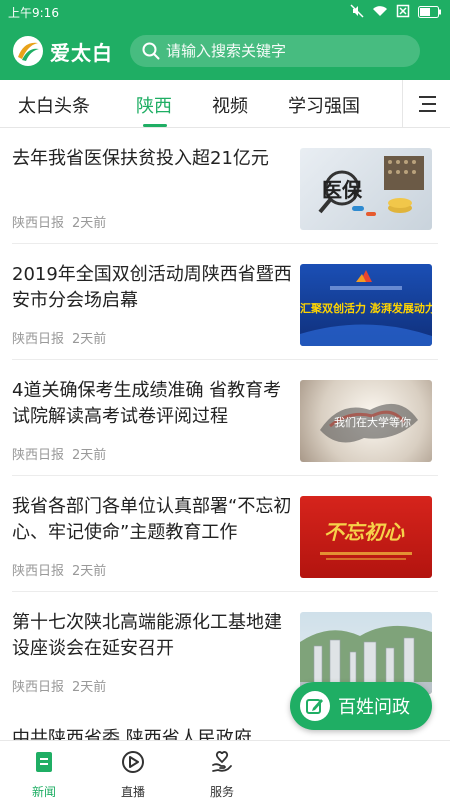 This screenshot has height=800, width=450. Describe the element at coordinates (132, 792) in the screenshot. I see `nav-live-label: 直播` at that location.